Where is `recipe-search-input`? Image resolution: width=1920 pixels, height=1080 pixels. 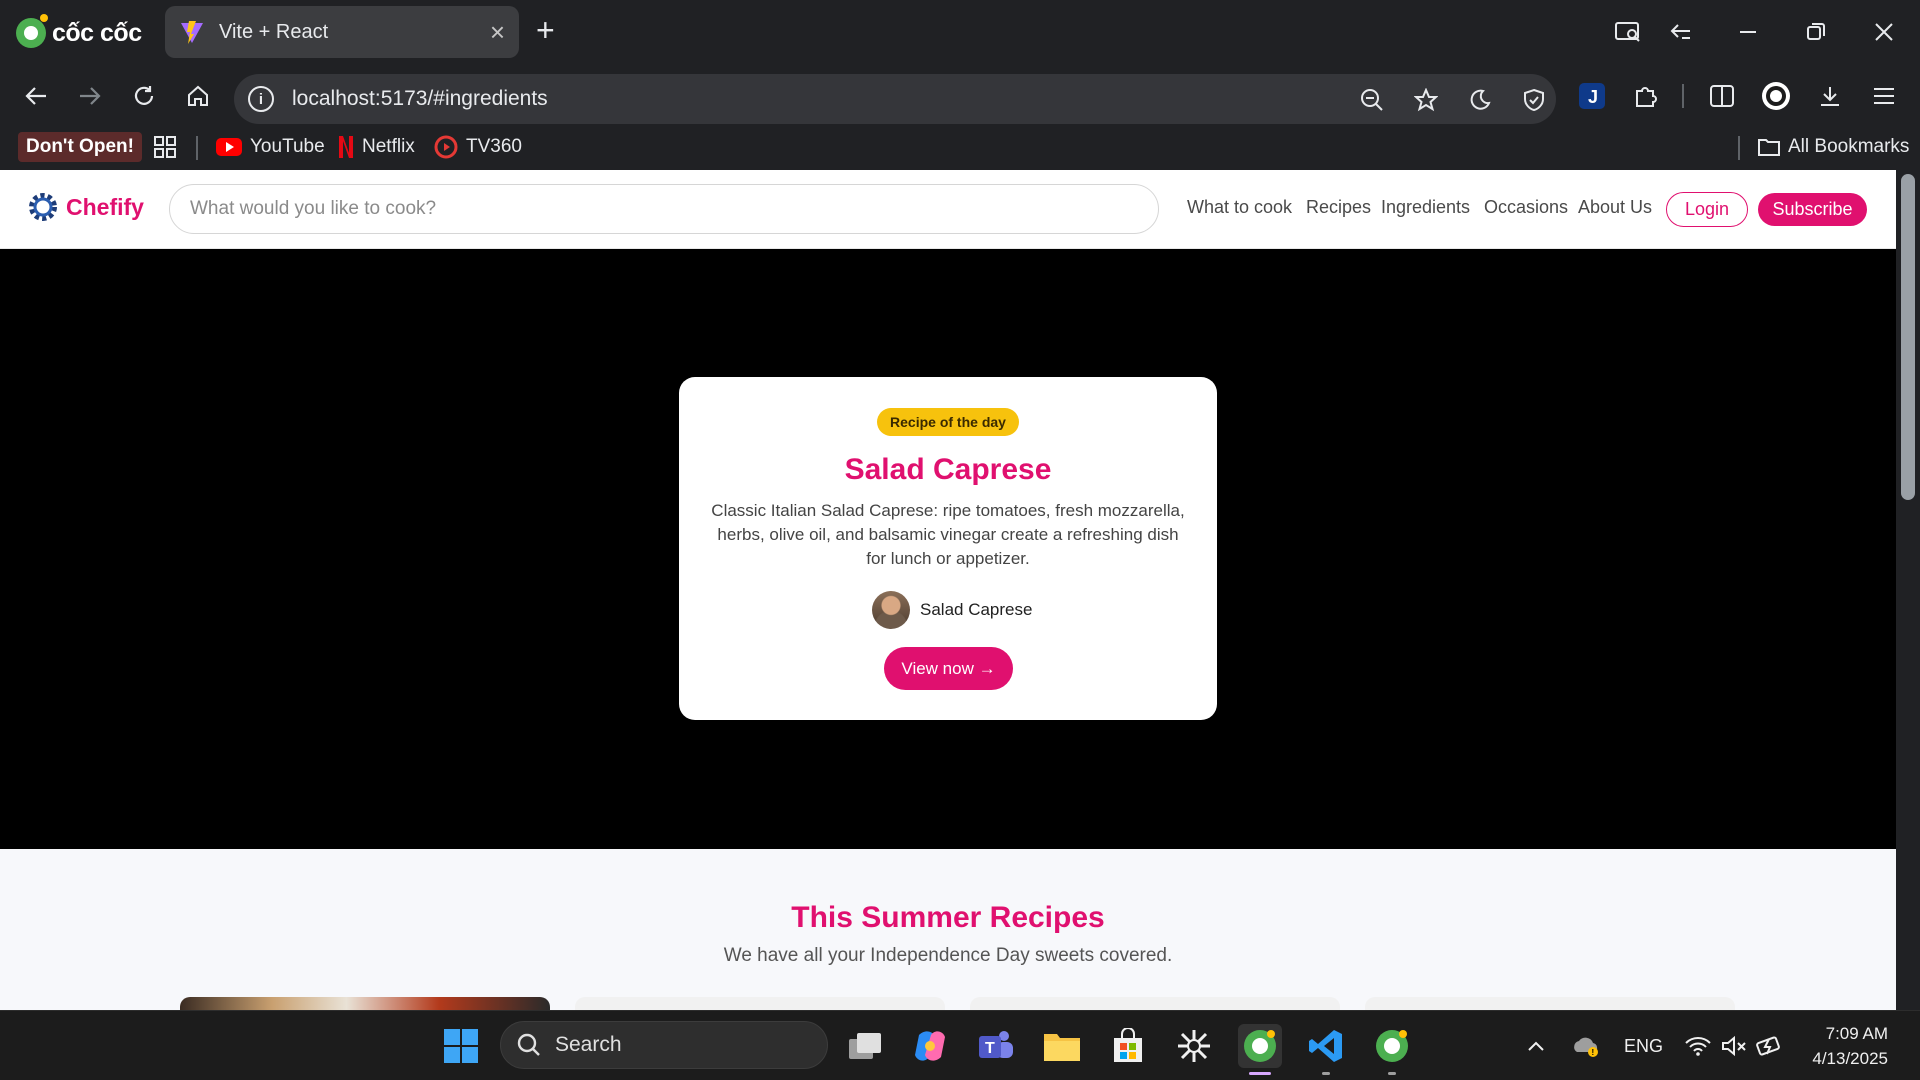 recipe-search-input is located at coordinates (664, 209).